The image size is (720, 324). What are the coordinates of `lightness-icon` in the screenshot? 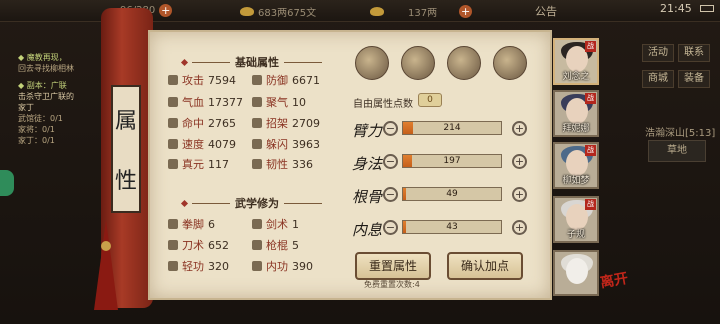 It's located at (173, 266).